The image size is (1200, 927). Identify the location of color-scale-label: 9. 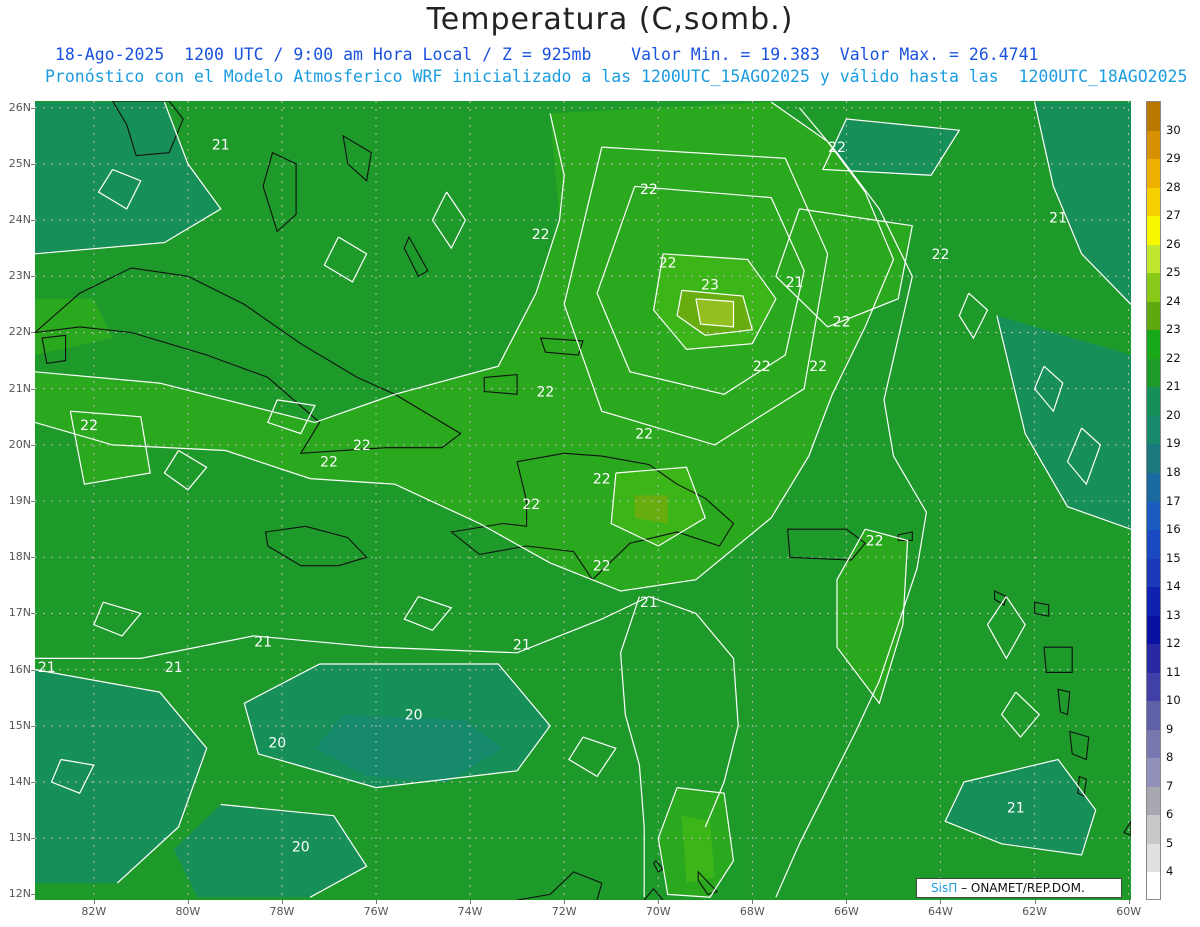
(1170, 728).